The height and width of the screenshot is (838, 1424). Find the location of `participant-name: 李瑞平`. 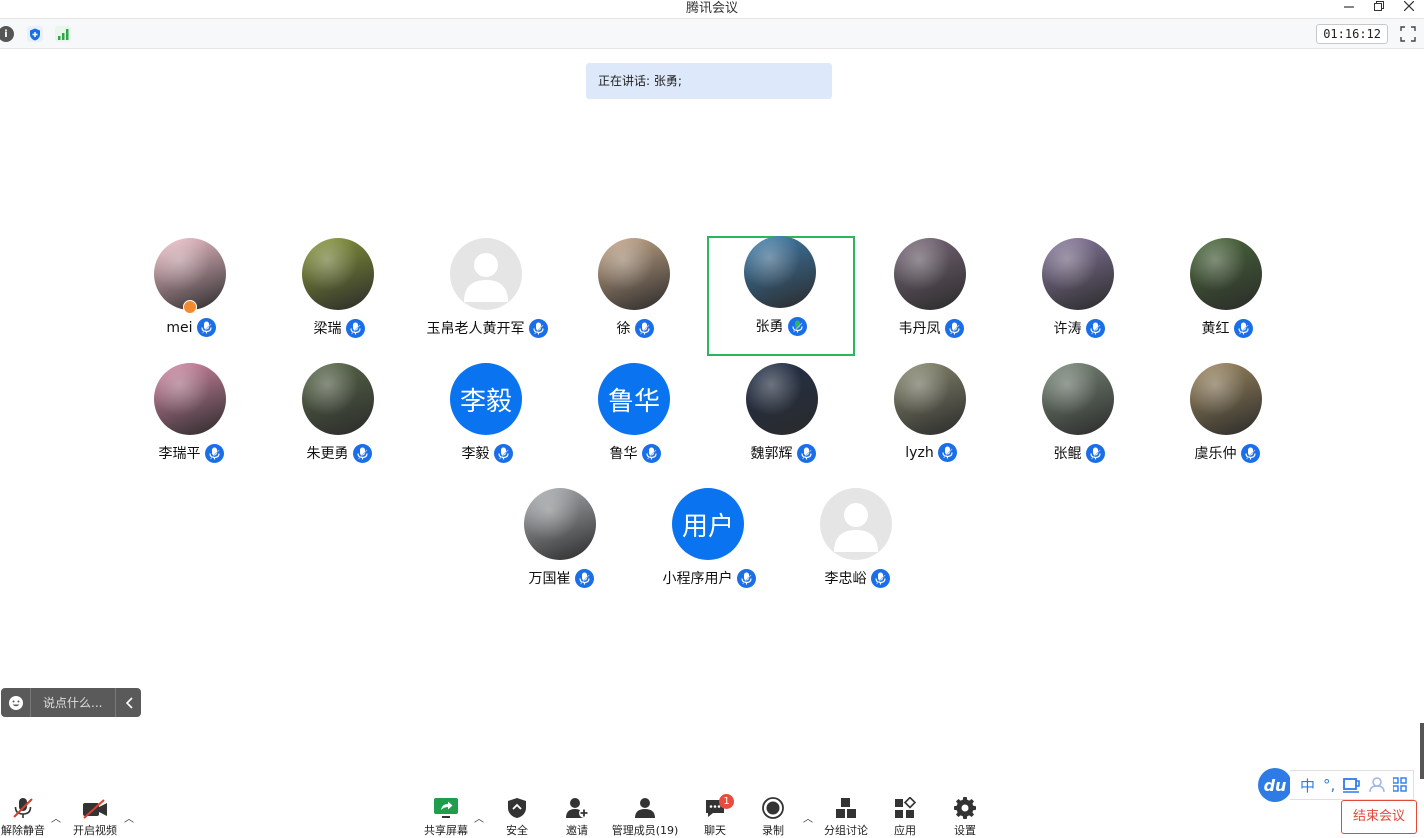

participant-name: 李瑞平 is located at coordinates (179, 454).